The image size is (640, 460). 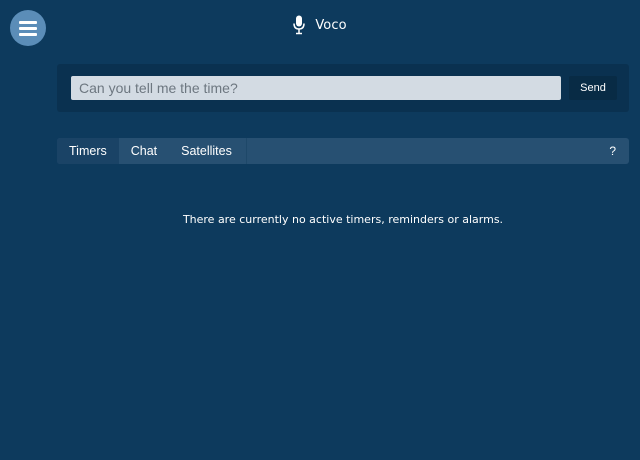 What do you see at coordinates (88, 151) in the screenshot?
I see `tab-timers: Timers` at bounding box center [88, 151].